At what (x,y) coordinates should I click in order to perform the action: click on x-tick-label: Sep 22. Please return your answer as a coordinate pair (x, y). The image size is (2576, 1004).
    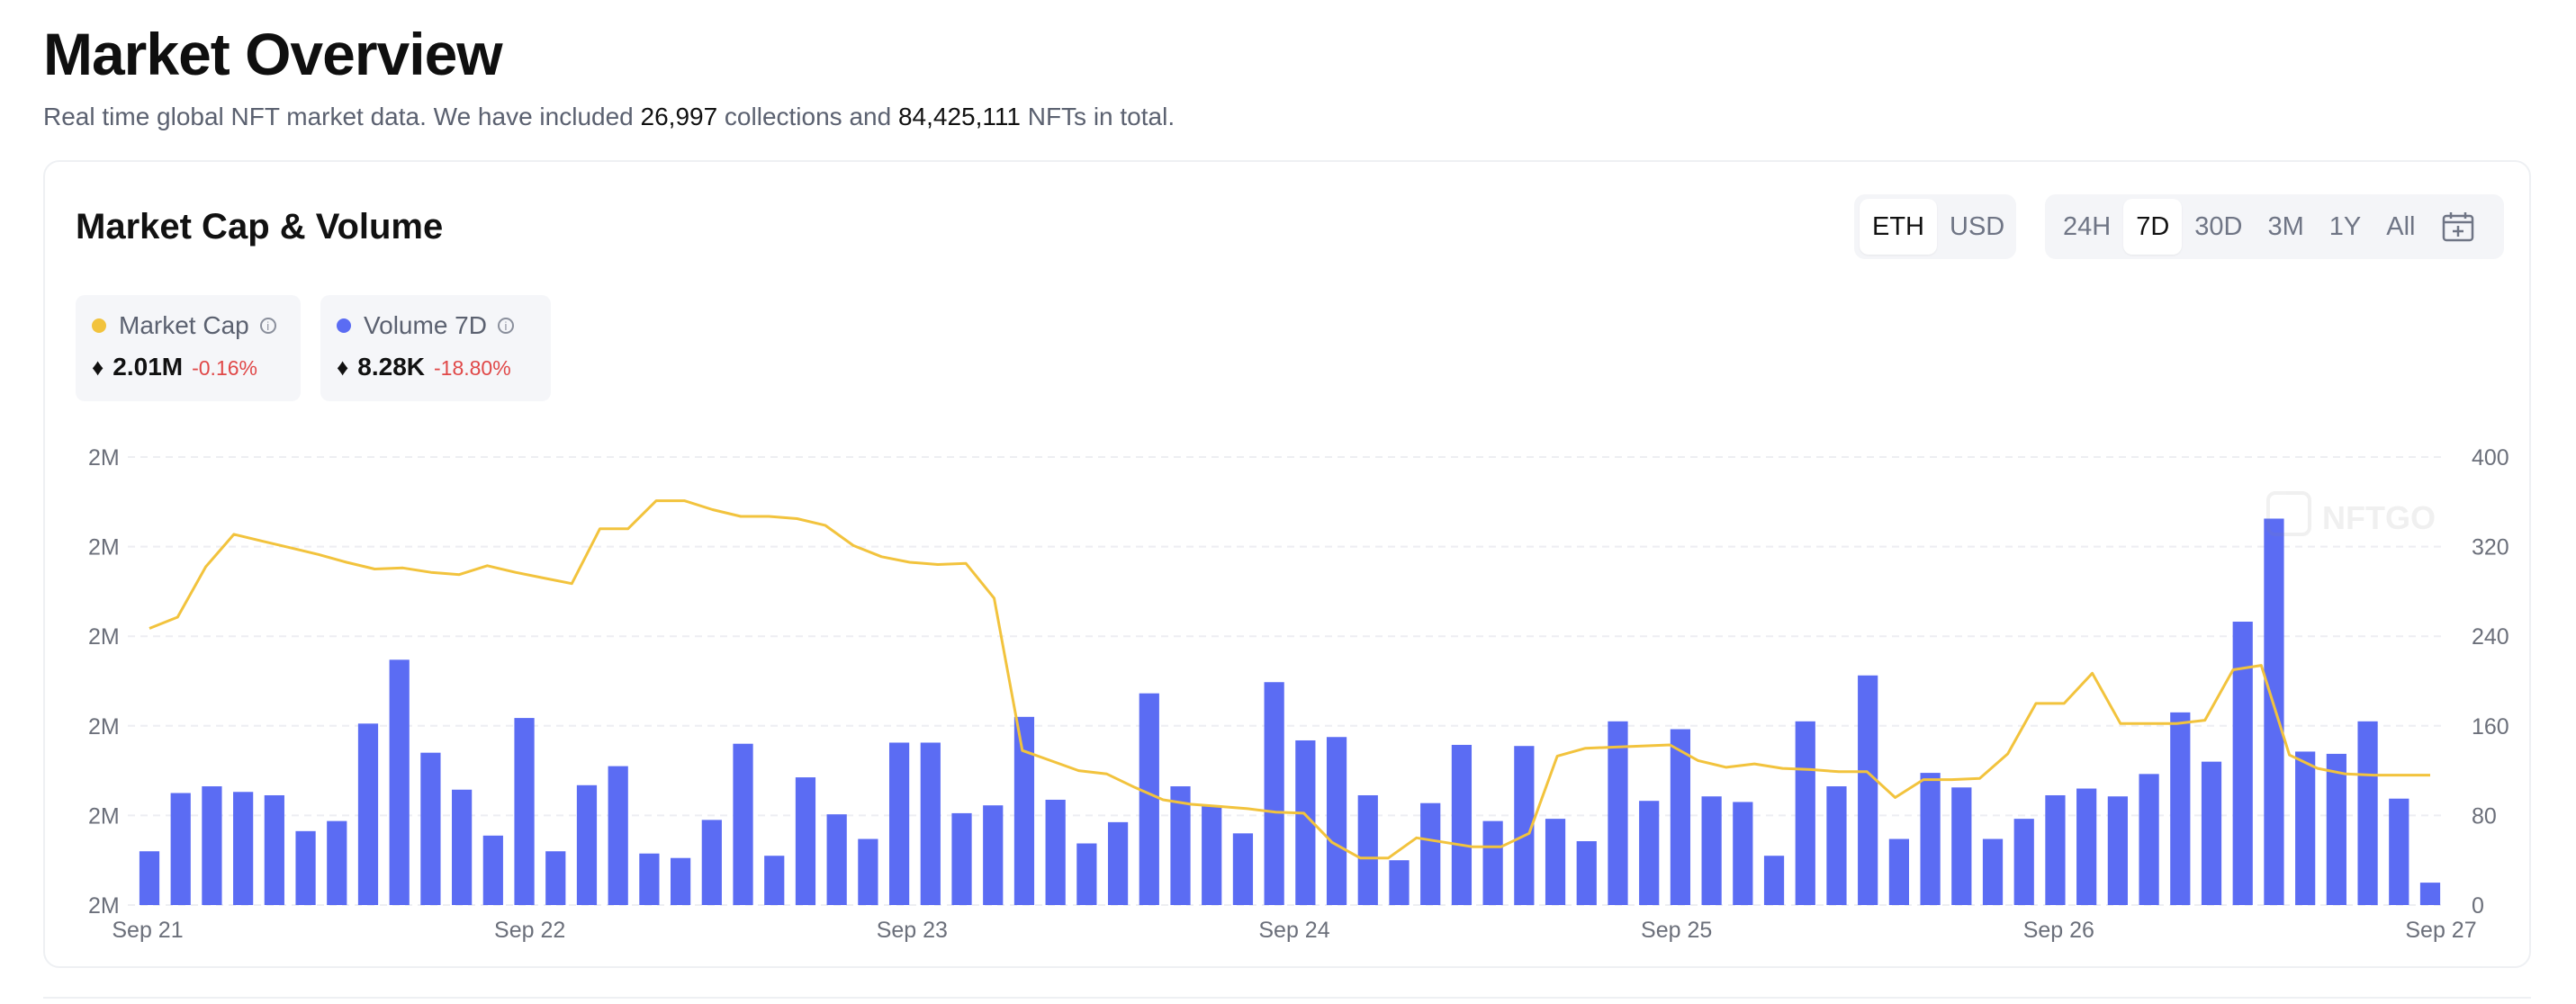
    Looking at the image, I should click on (529, 931).